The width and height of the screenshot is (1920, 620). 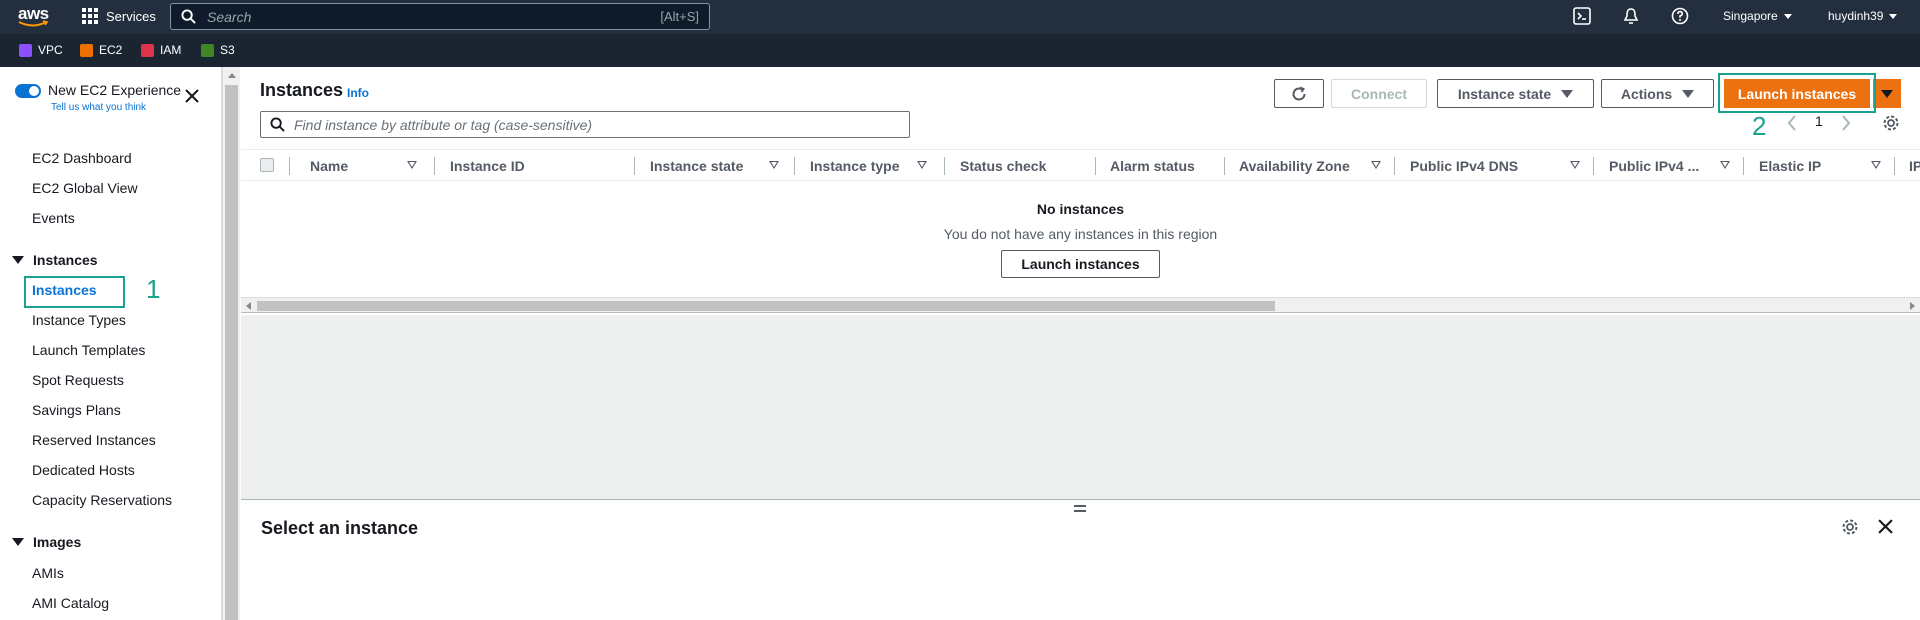 I want to click on sidebar-item-dedicated-hosts: Dedicated Hosts, so click(x=83, y=470).